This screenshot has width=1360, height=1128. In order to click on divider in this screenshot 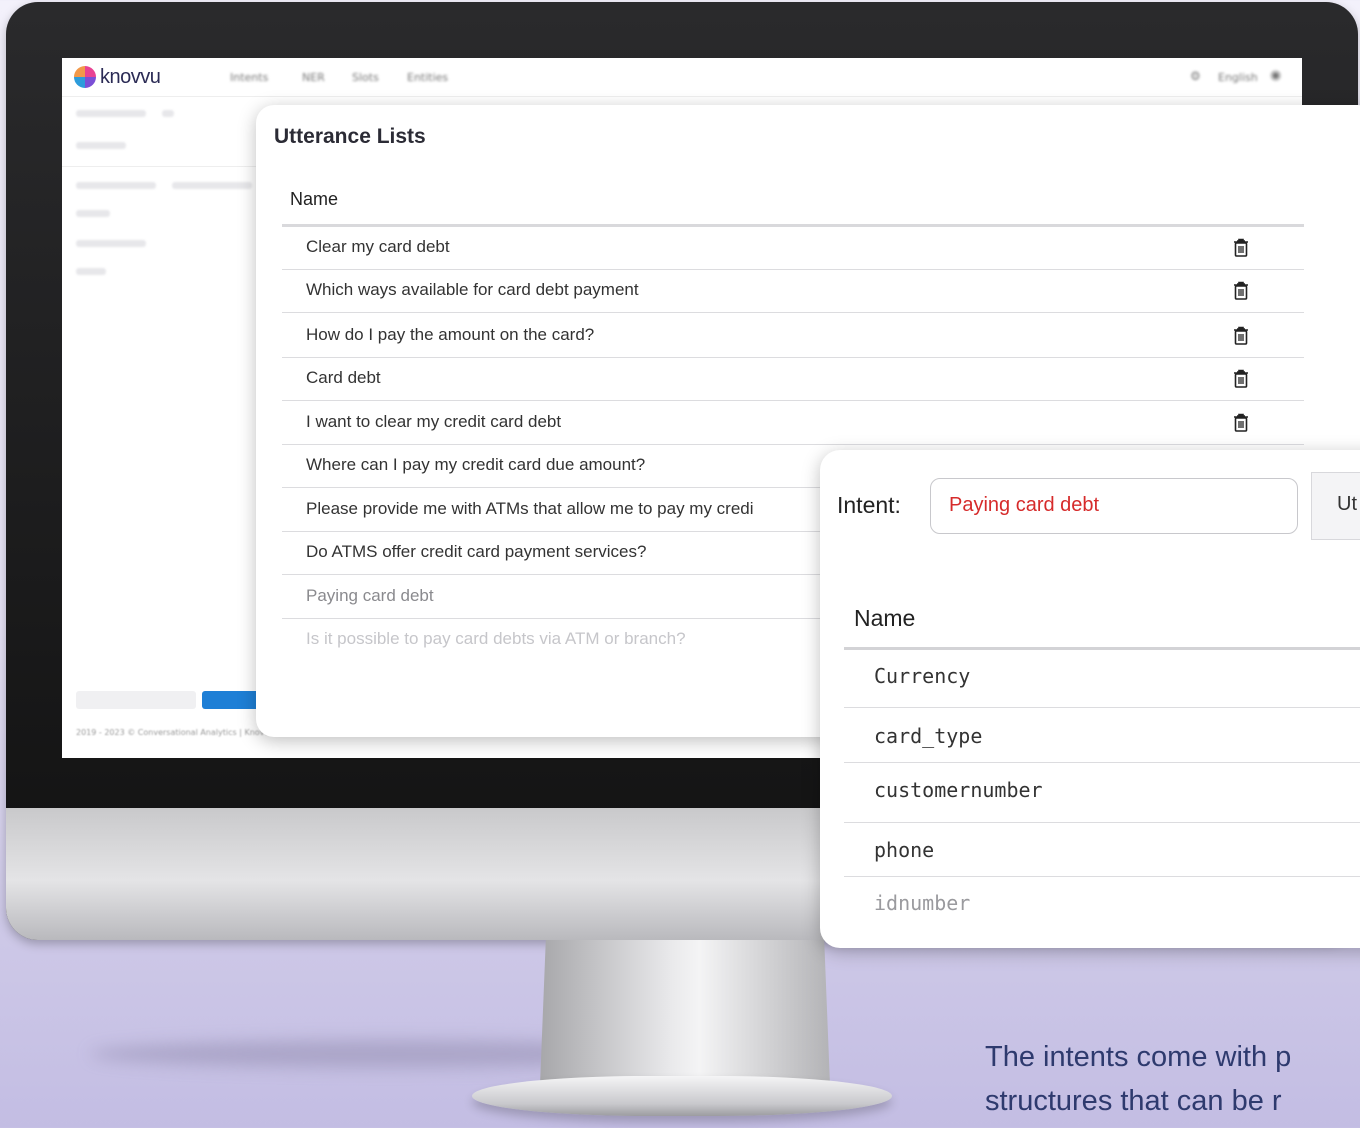, I will do `click(162, 166)`.